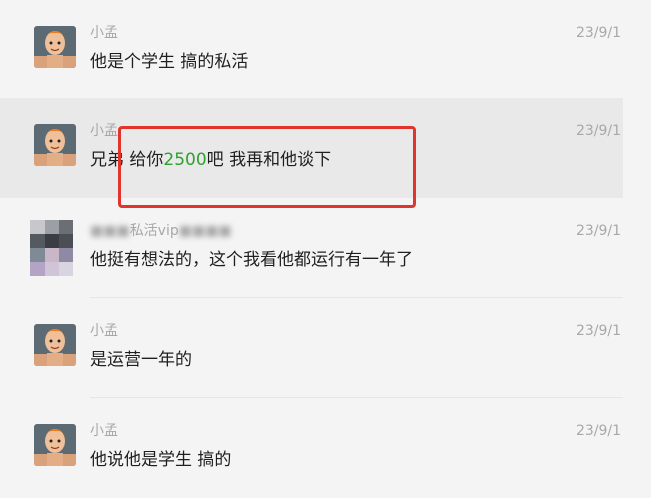 The height and width of the screenshot is (498, 651). Describe the element at coordinates (269, 160) in the screenshot. I see `message-text-after: 吧 我再和他谈下` at that location.